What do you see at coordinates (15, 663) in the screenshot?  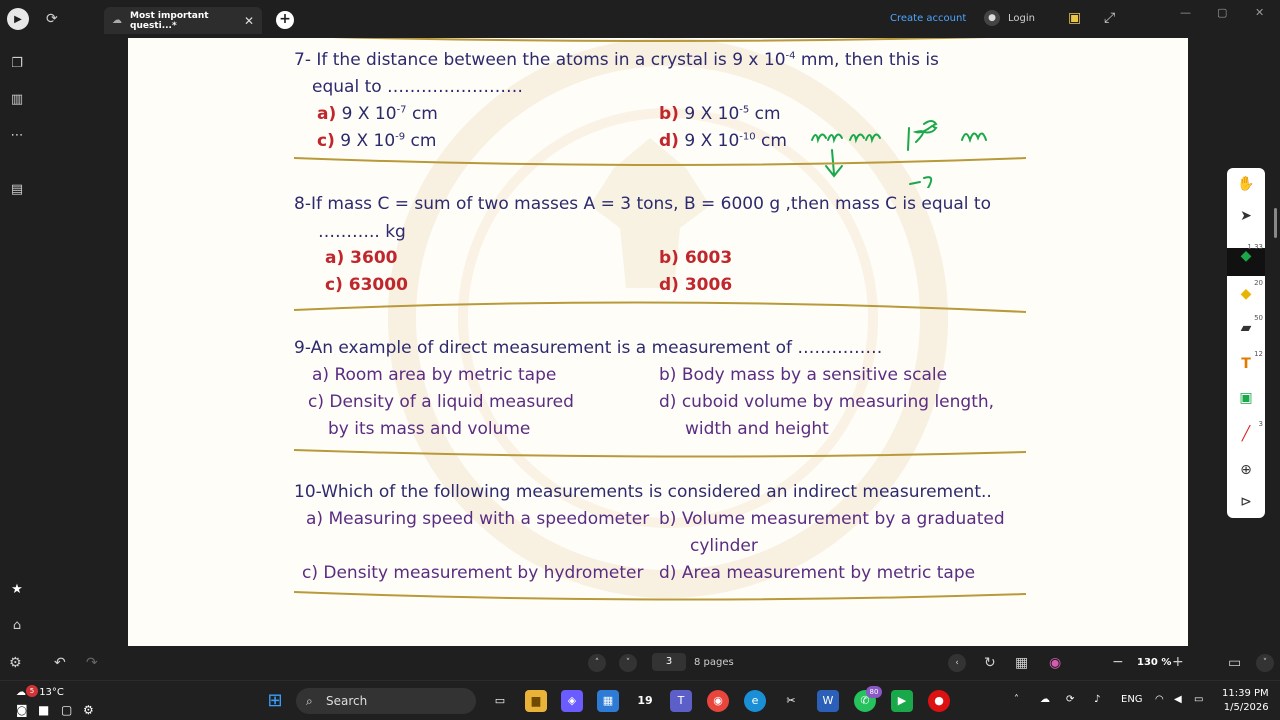 I see `settings-icon: ⚙` at bounding box center [15, 663].